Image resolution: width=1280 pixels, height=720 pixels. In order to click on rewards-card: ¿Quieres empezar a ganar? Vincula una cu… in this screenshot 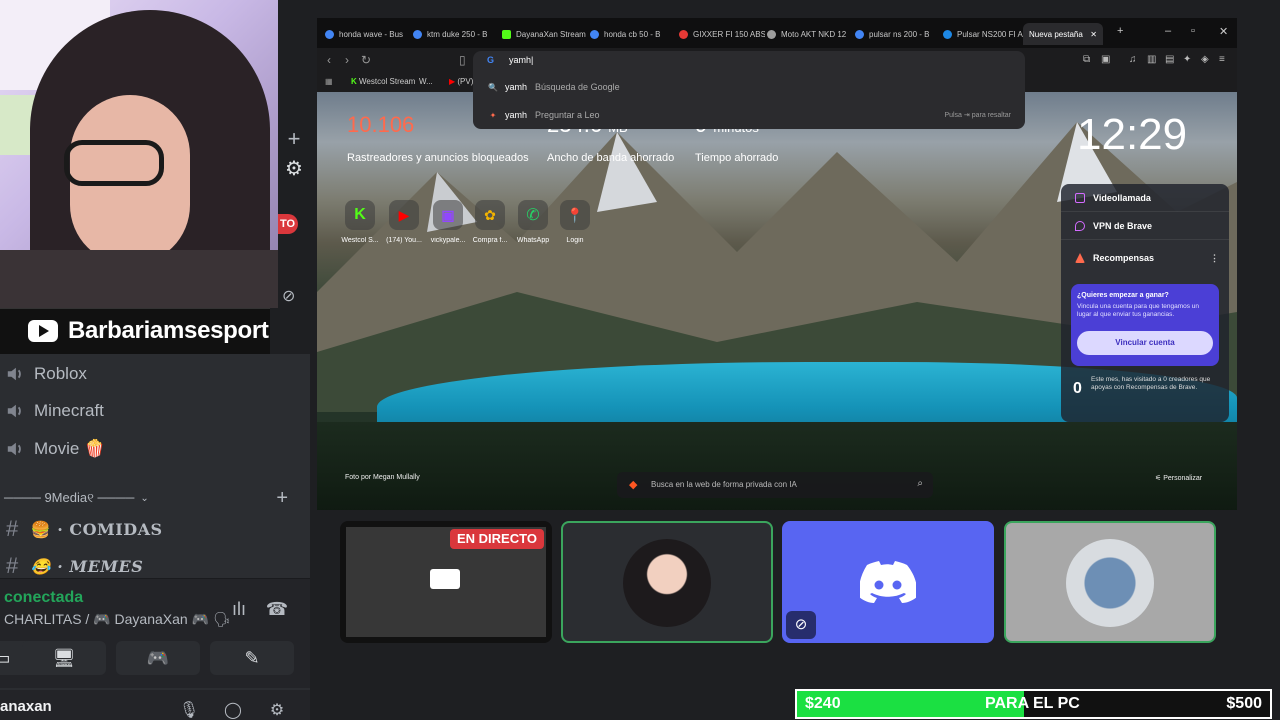, I will do `click(1145, 325)`.